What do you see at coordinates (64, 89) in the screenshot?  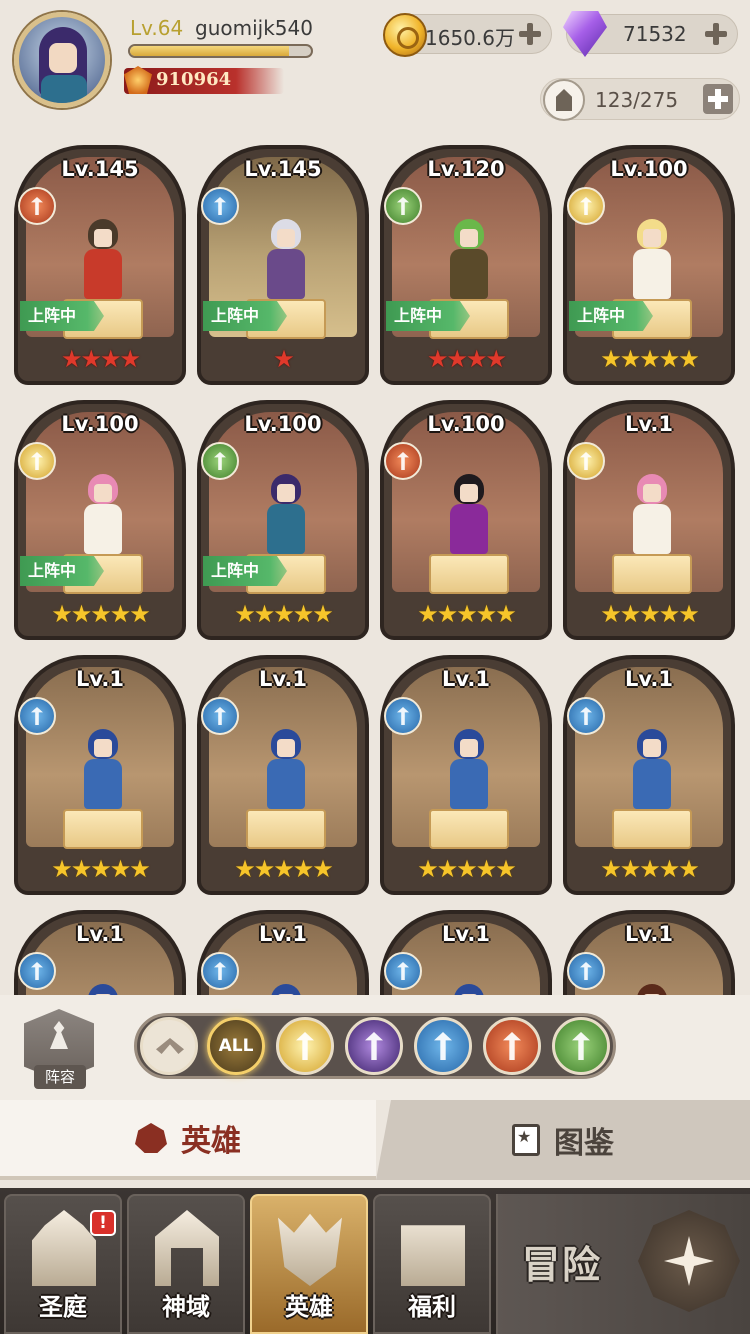 I see `avatar-body` at bounding box center [64, 89].